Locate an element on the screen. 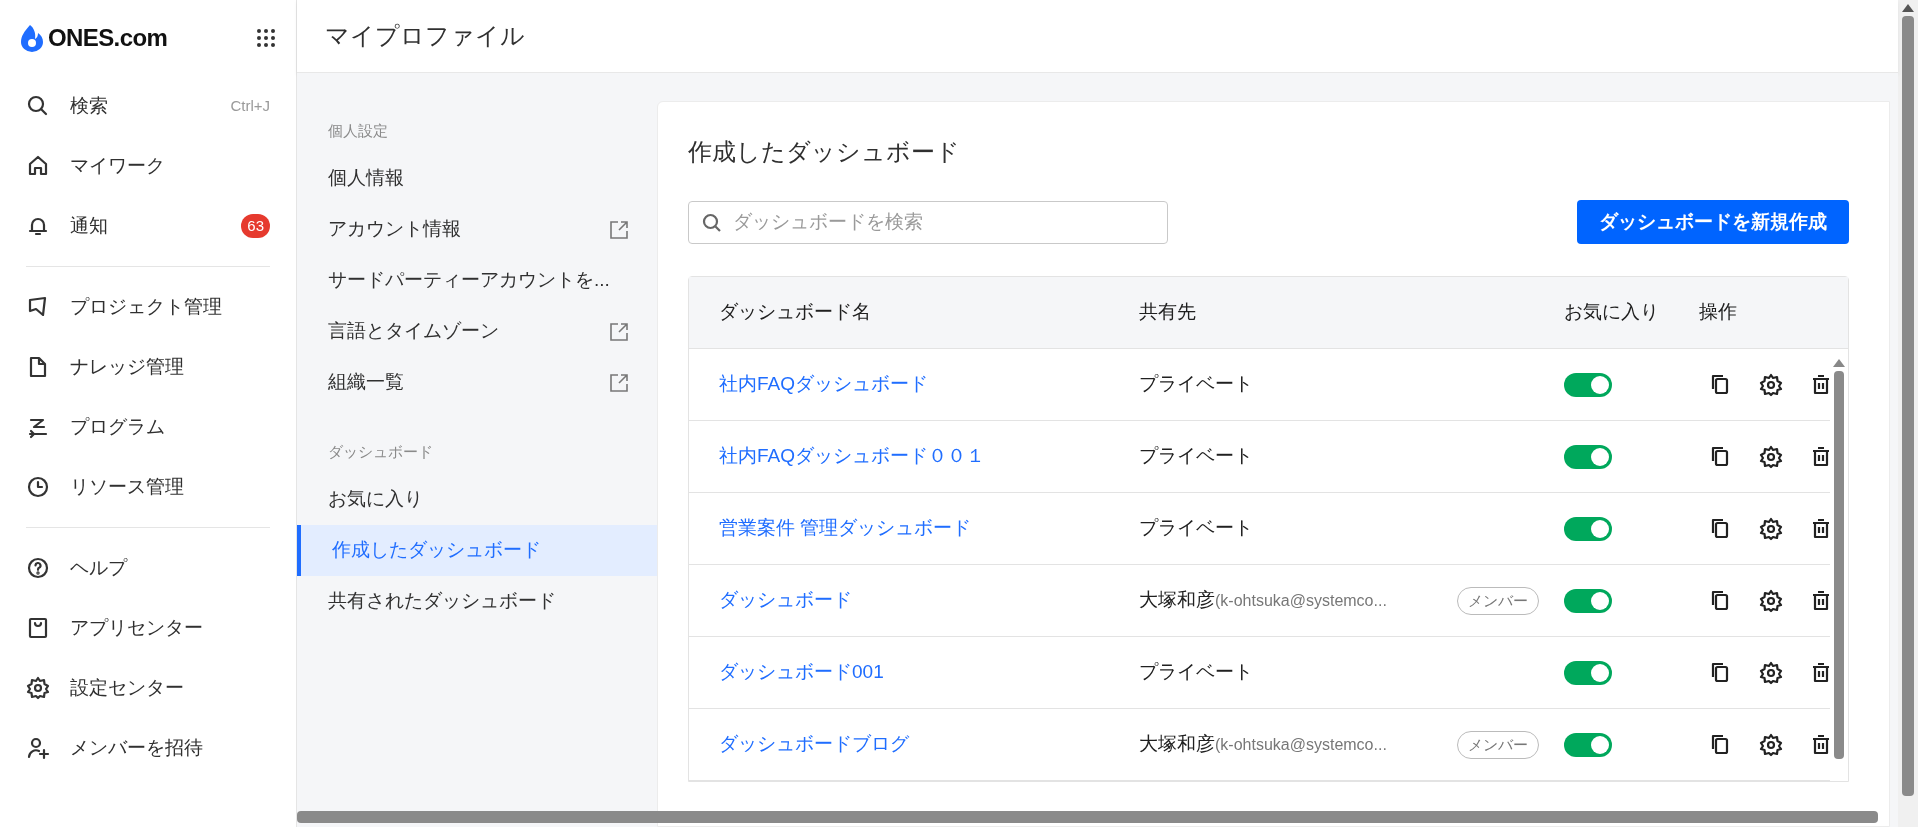 This screenshot has width=1918, height=827. dashboard-link: ダッシュボード is located at coordinates (914, 600).